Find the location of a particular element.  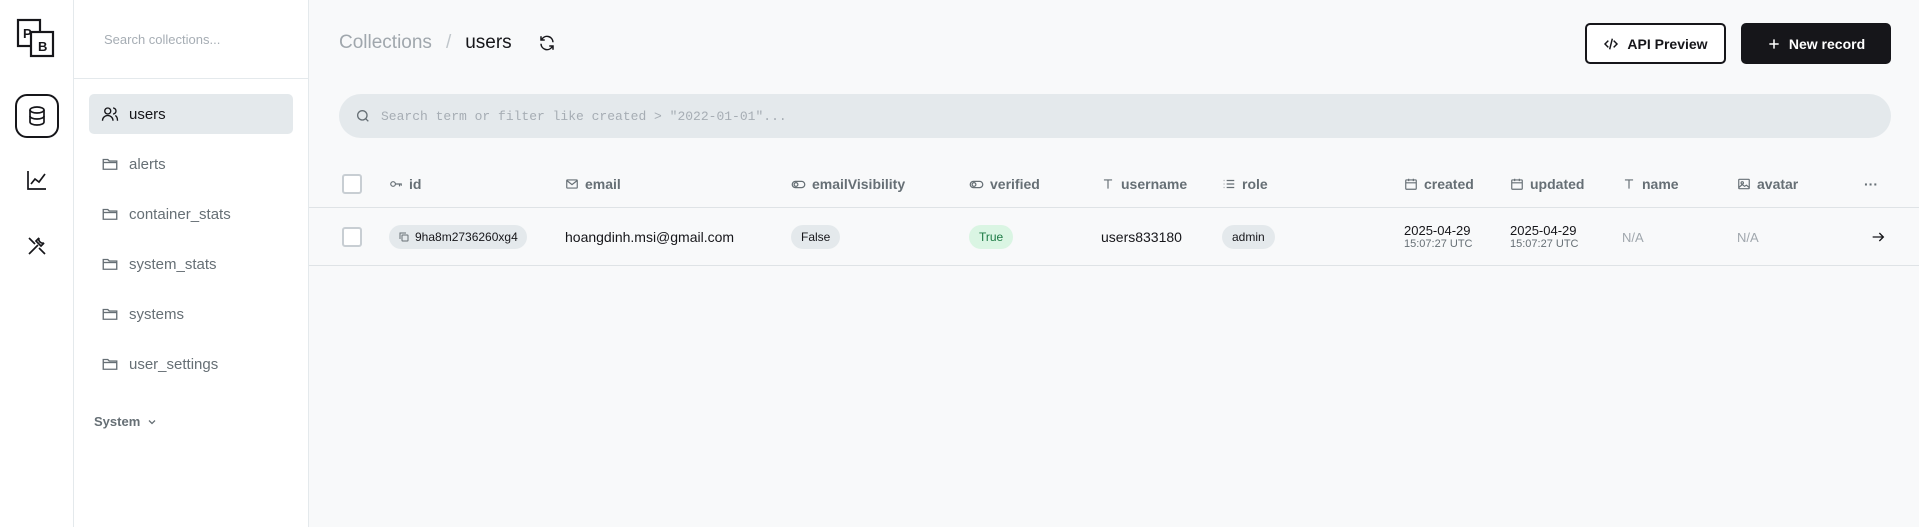

column-label: created is located at coordinates (1449, 184).